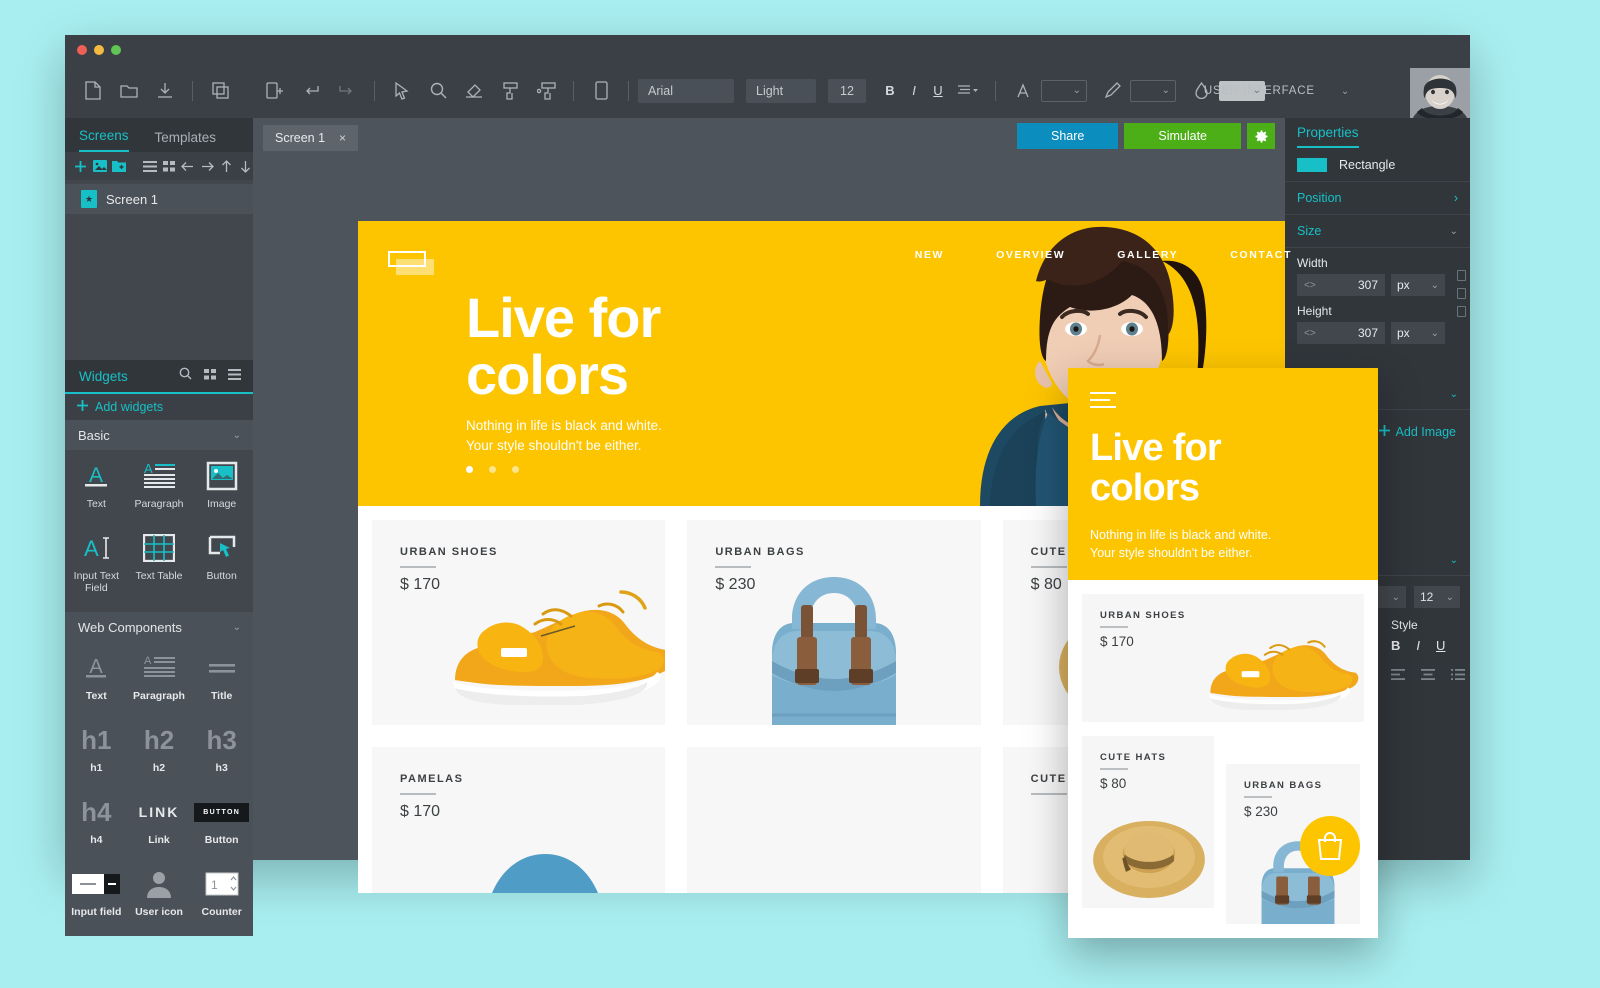 The image size is (1600, 988). What do you see at coordinates (221, 822) in the screenshot?
I see `component-button: BUTTON Button` at bounding box center [221, 822].